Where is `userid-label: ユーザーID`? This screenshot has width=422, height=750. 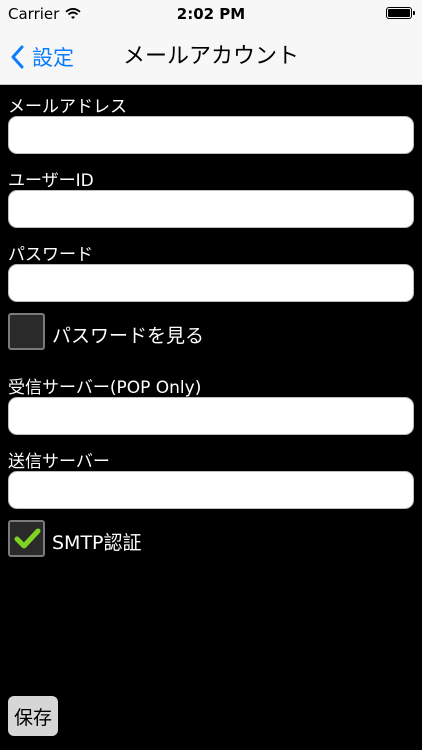 userid-label: ユーザーID is located at coordinates (51, 181).